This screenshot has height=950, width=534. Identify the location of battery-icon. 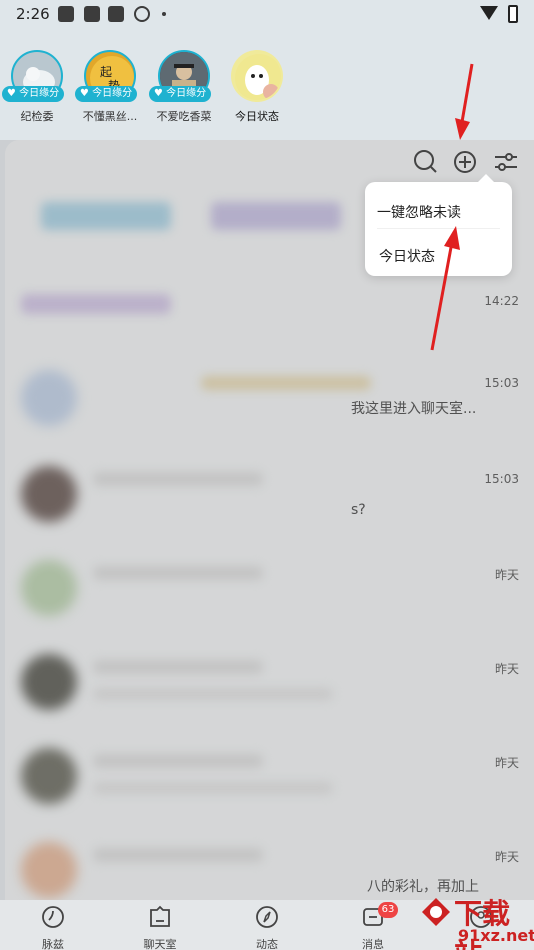
(513, 14).